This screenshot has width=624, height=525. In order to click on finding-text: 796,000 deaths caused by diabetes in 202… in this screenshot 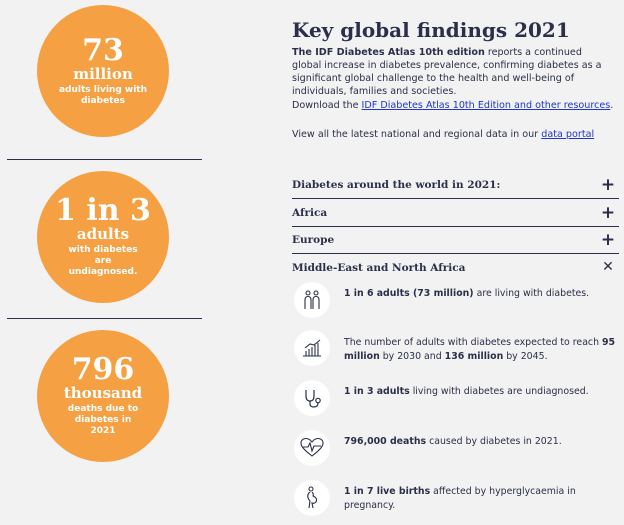, I will do `click(481, 442)`.